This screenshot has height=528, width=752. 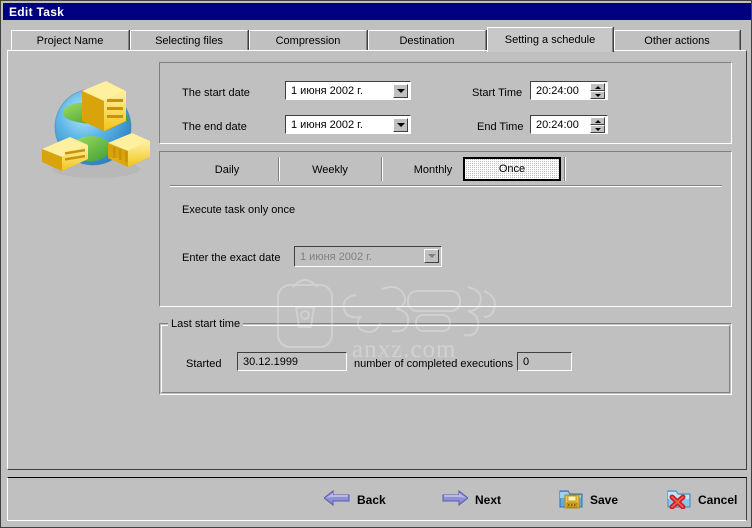 What do you see at coordinates (455, 500) in the screenshot?
I see `arrow-right-icon` at bounding box center [455, 500].